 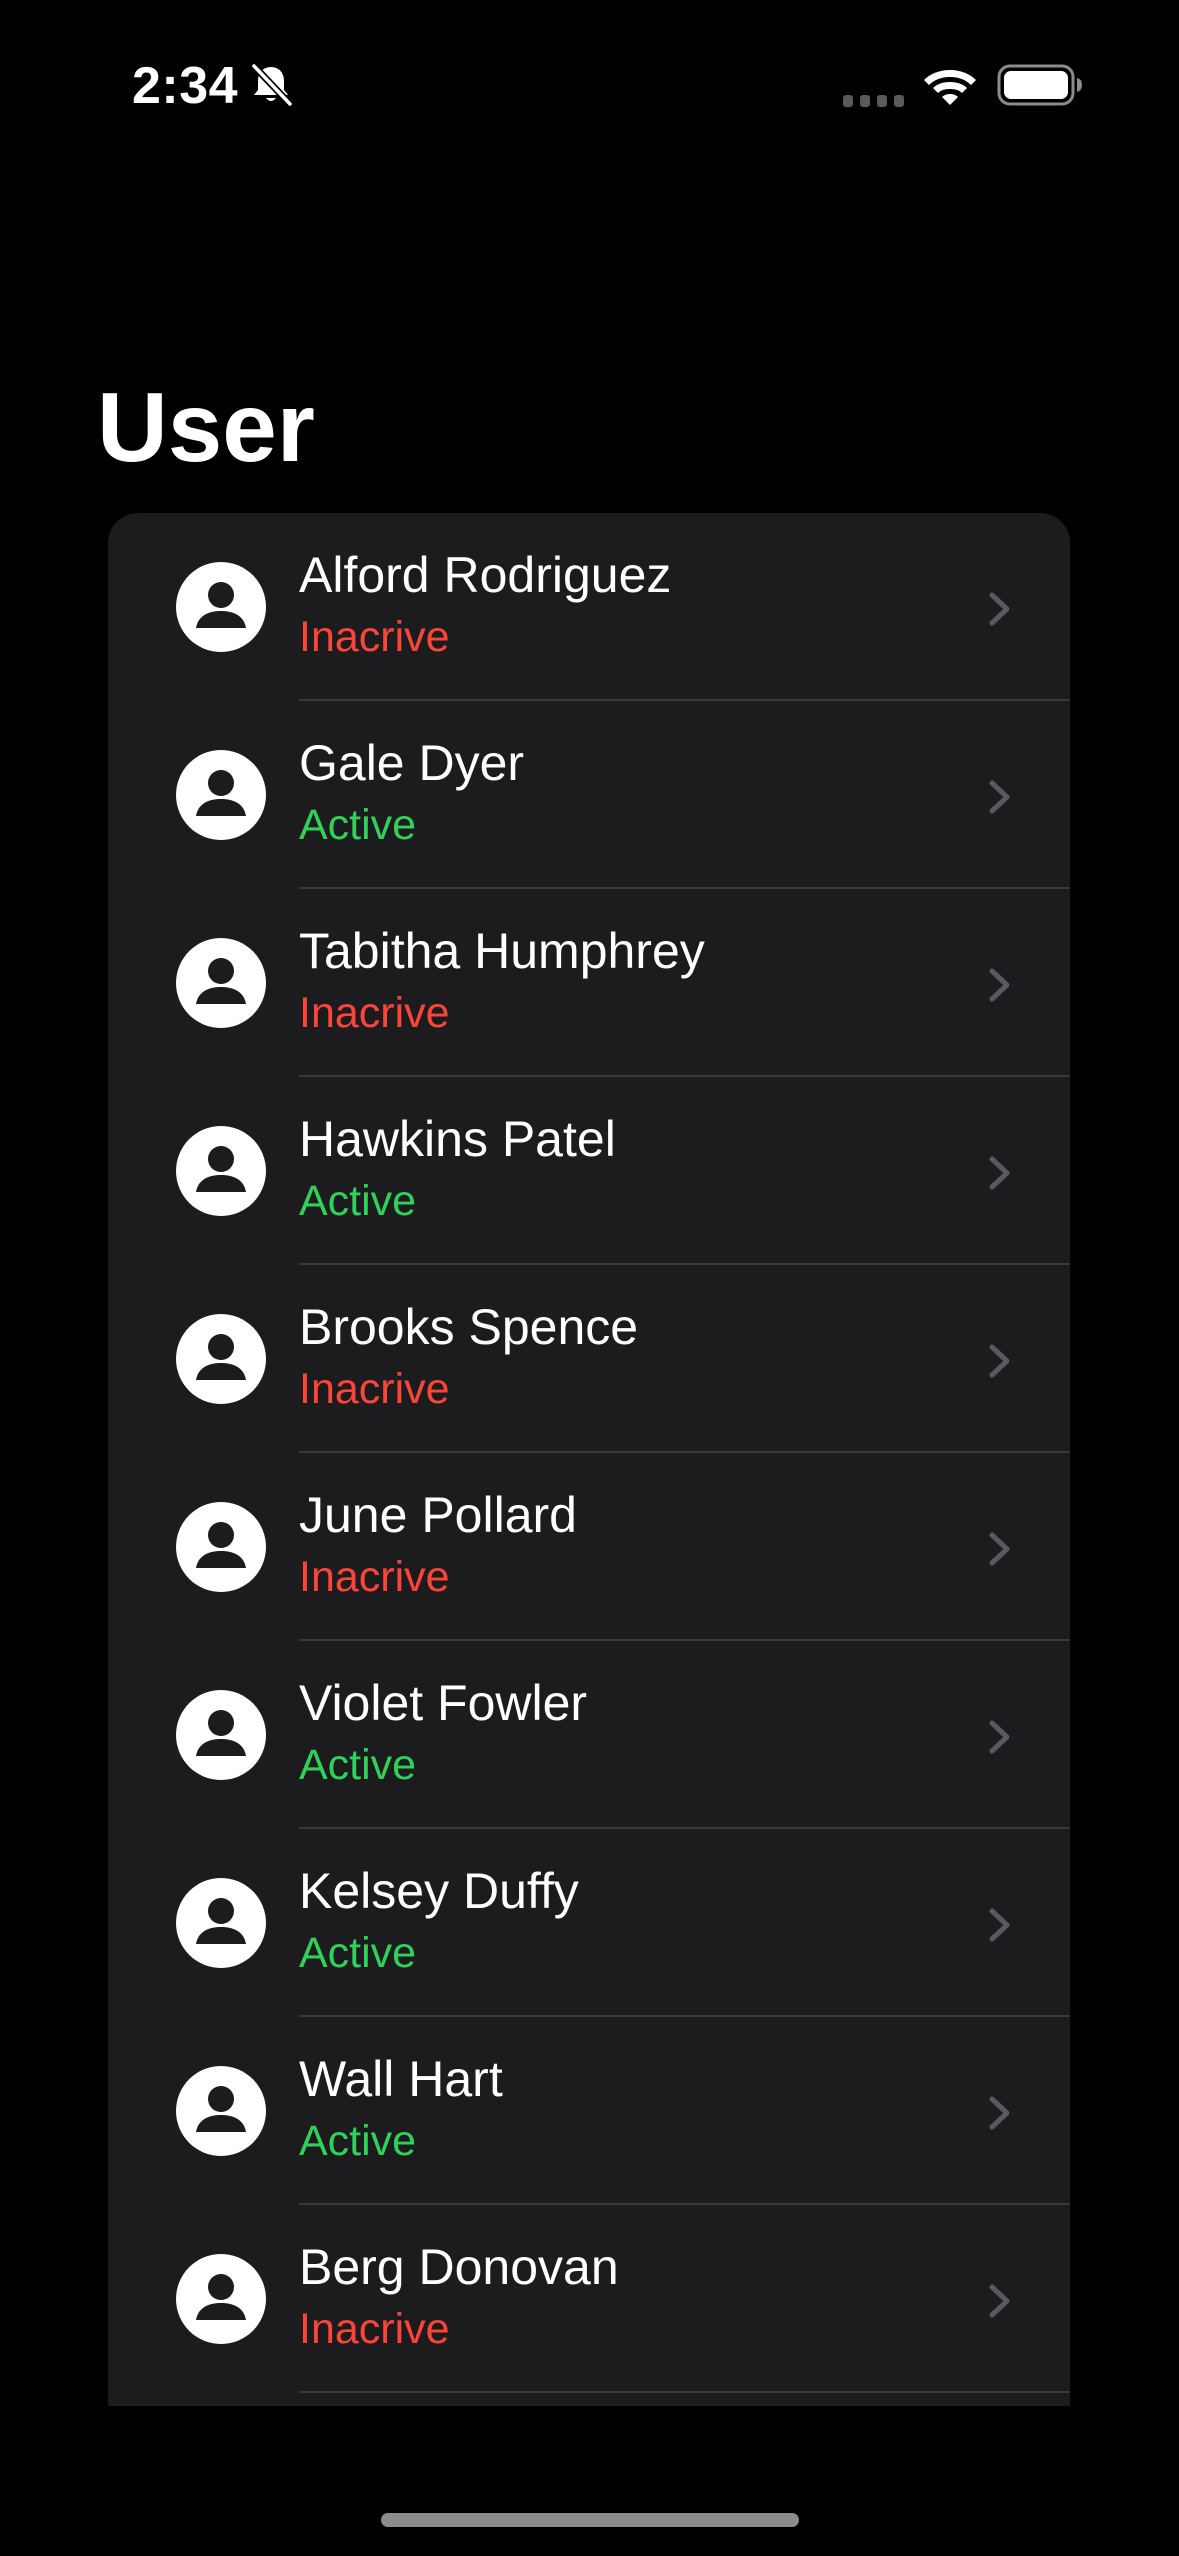 What do you see at coordinates (206, 427) in the screenshot?
I see `page-title: User` at bounding box center [206, 427].